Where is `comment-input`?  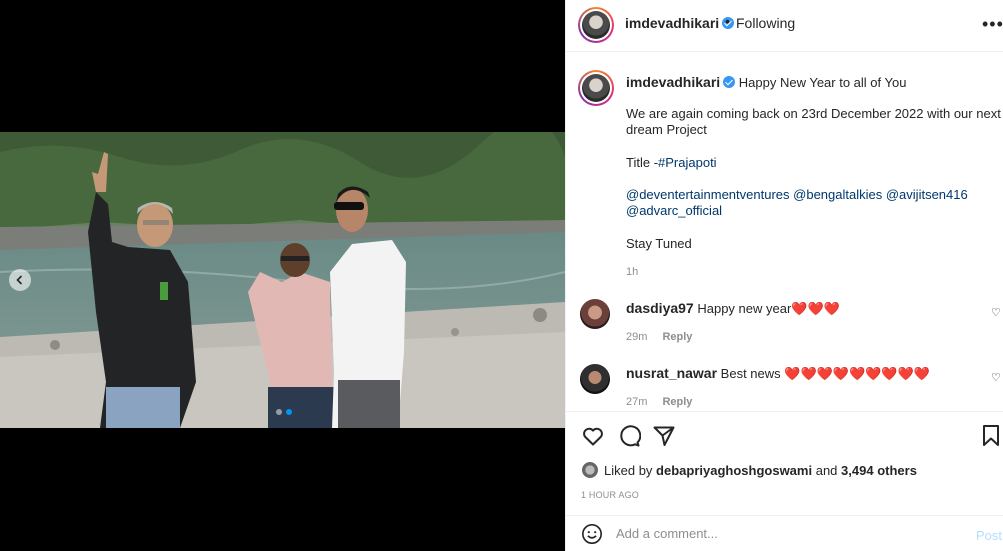
comment-input is located at coordinates (776, 533).